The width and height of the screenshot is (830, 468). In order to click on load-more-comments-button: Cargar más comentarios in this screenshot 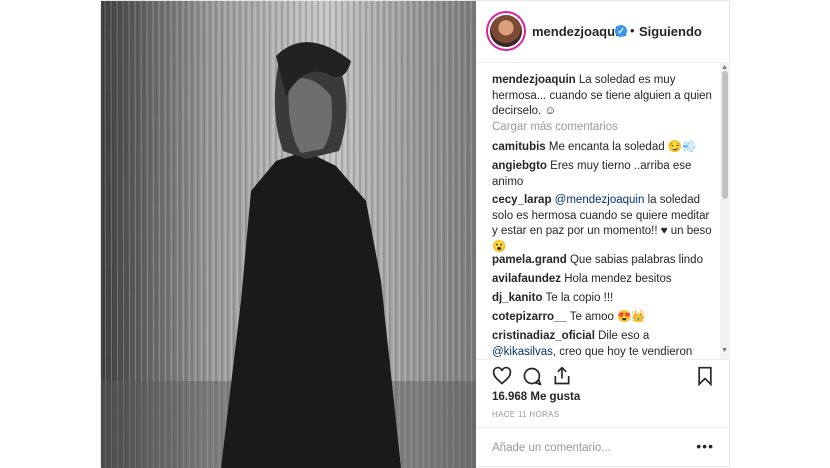, I will do `click(555, 127)`.